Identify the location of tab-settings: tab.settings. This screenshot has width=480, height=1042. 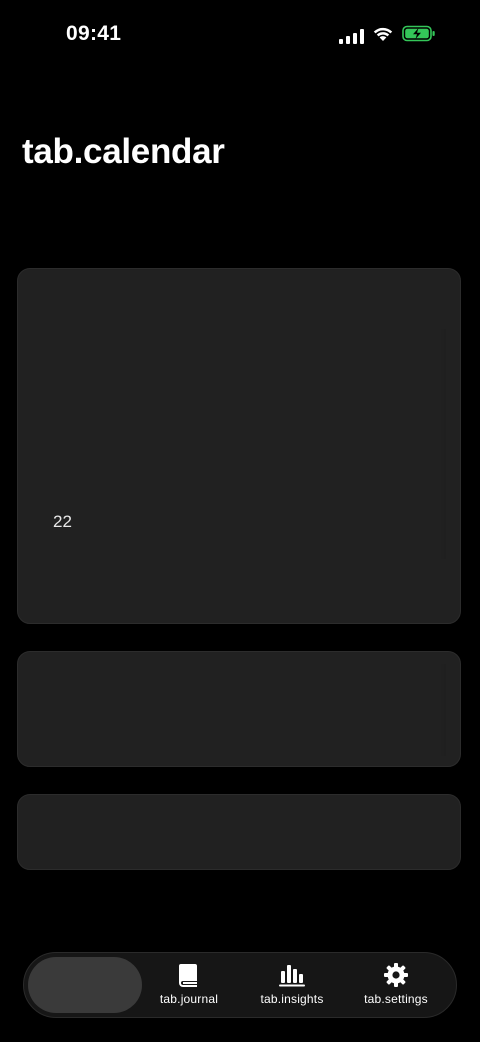
(396, 986).